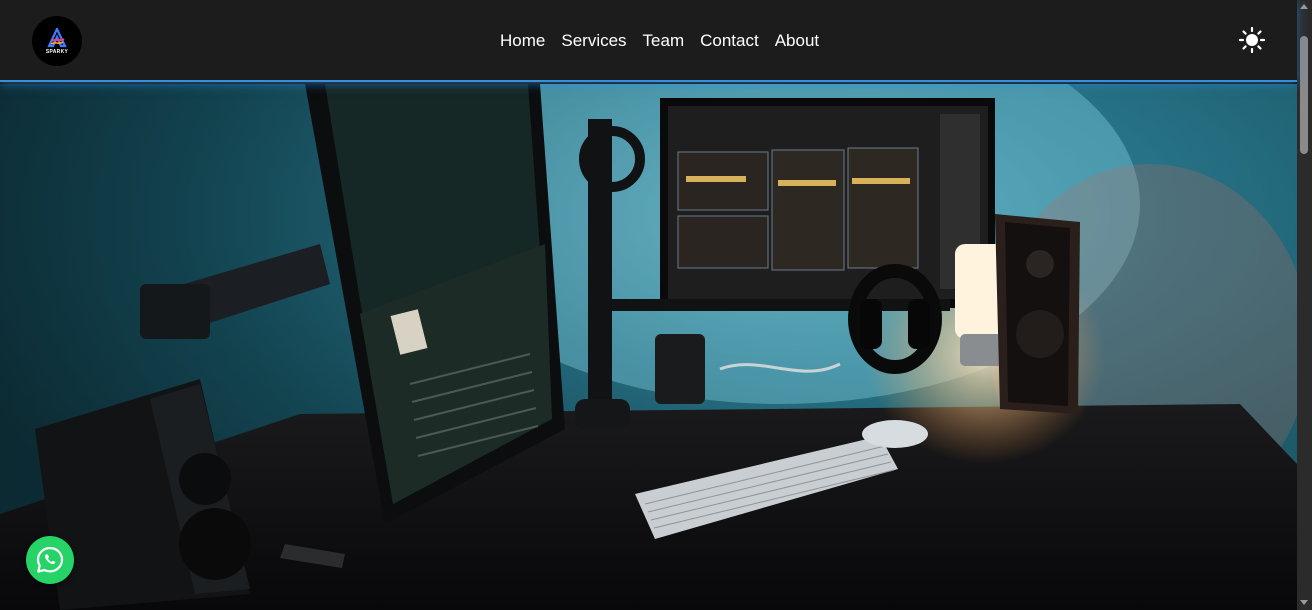  What do you see at coordinates (593, 41) in the screenshot?
I see `nav-services: Services` at bounding box center [593, 41].